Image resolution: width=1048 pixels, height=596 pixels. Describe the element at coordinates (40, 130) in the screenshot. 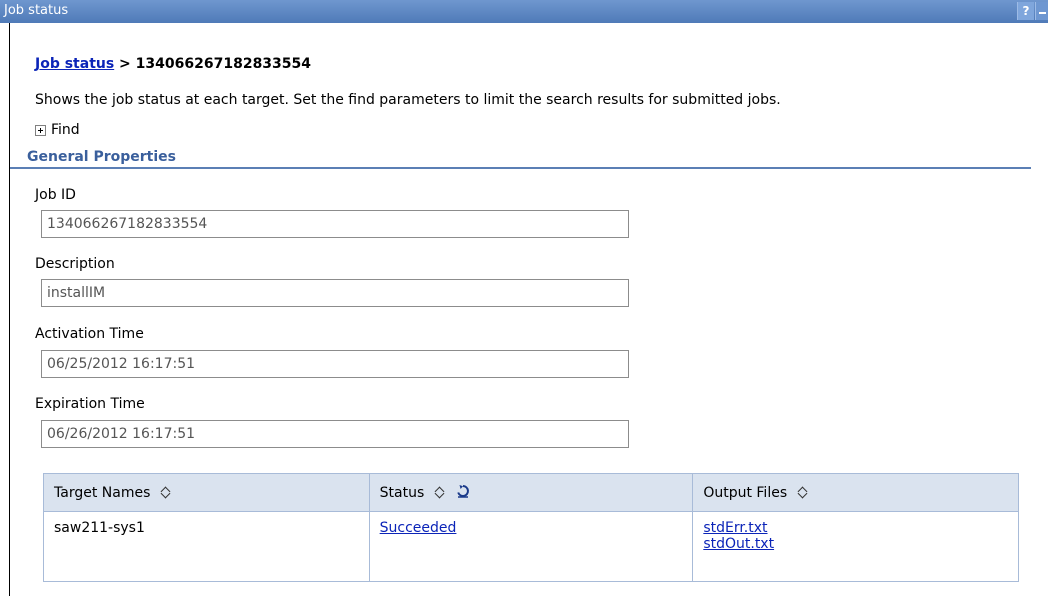

I see `expand-icon` at that location.